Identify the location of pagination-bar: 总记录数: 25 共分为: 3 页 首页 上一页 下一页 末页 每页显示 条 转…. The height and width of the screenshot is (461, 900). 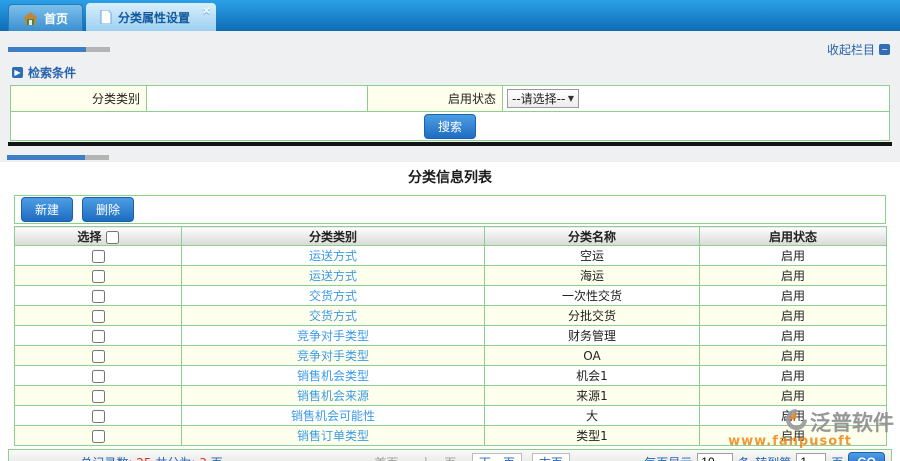
(450, 455).